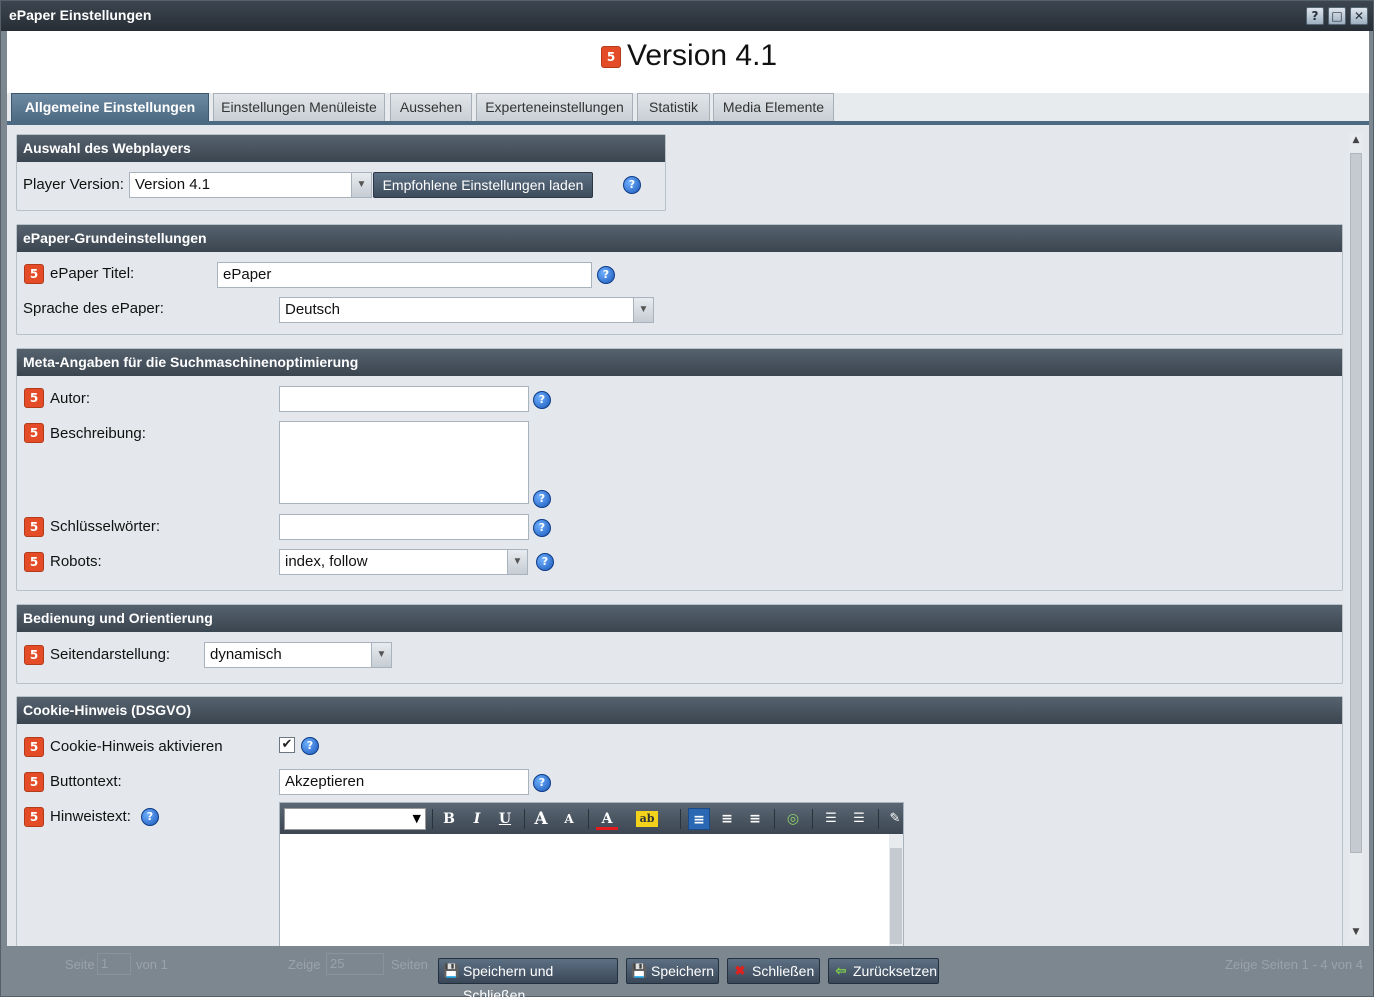  I want to click on section-title: ePaper-Grundeinstellungen, so click(679, 238).